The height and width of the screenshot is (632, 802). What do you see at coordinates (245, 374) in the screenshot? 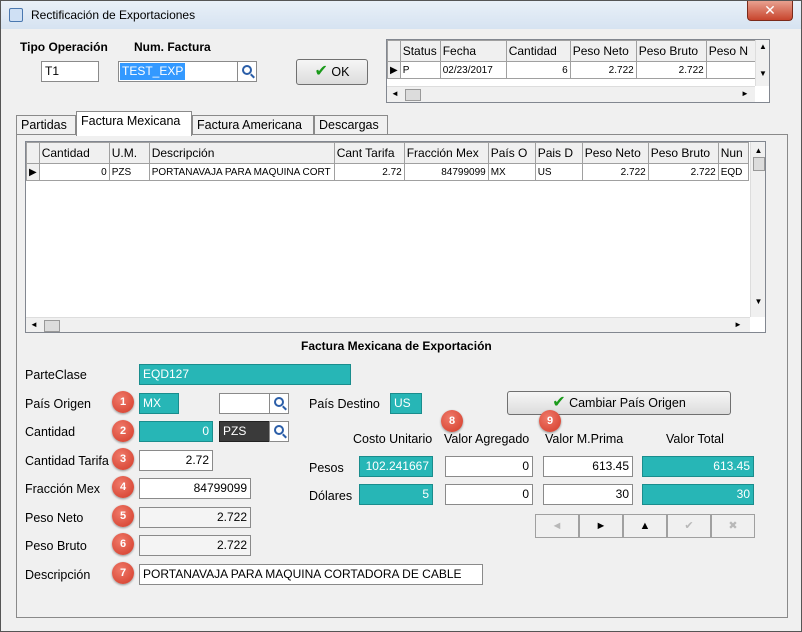
I see `parteclase-input: EQD127` at bounding box center [245, 374].